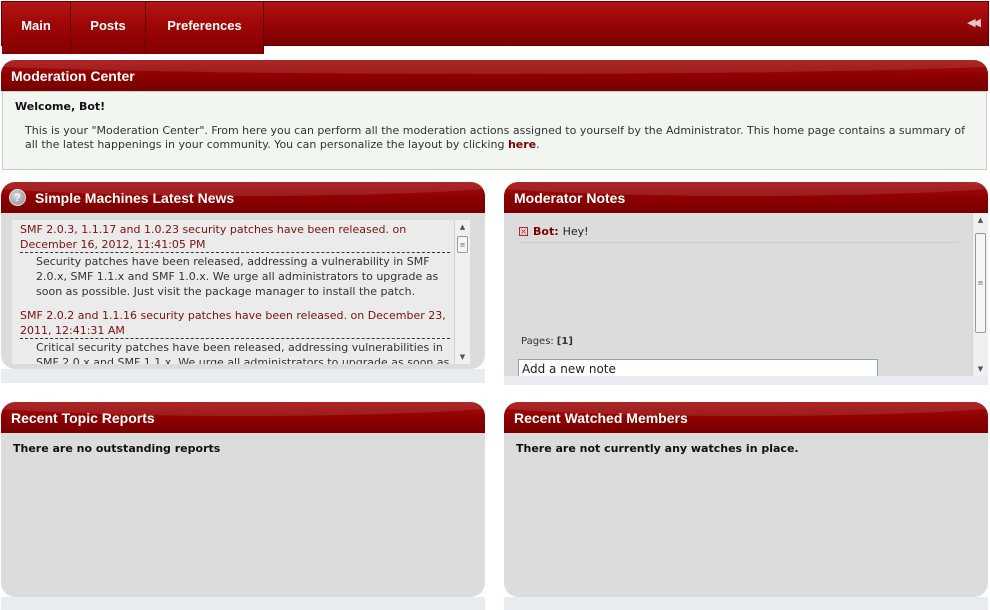 Image resolution: width=990 pixels, height=610 pixels. I want to click on note-author-link: Bot:, so click(546, 231).